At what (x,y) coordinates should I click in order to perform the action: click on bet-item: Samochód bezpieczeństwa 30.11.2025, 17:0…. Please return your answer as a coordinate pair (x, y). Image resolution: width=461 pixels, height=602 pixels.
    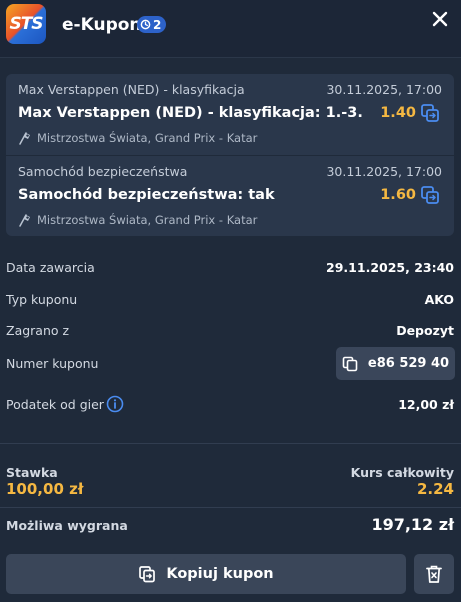
    Looking at the image, I should click on (230, 195).